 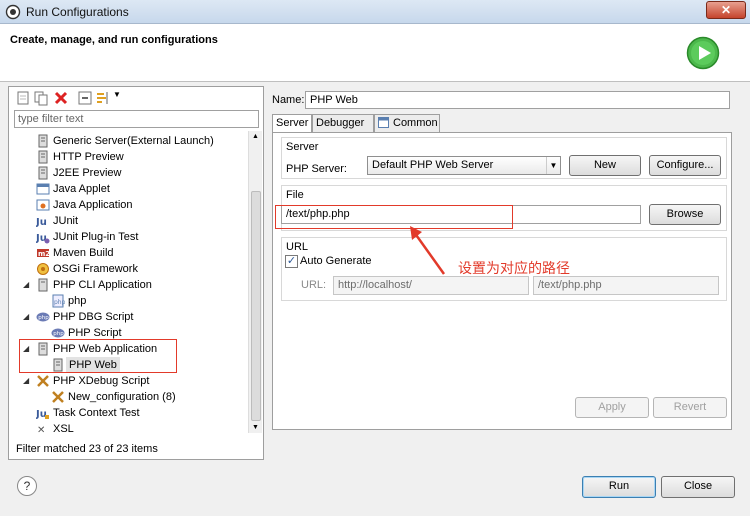 I want to click on title-bar: Run Configurations ✕, so click(x=375, y=12).